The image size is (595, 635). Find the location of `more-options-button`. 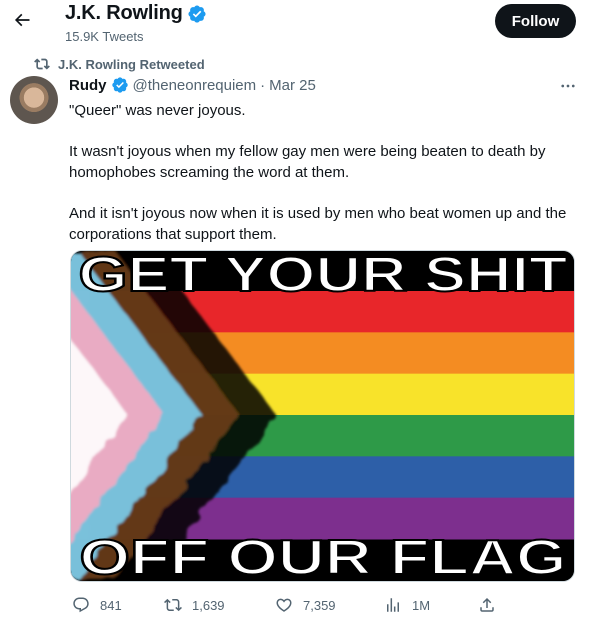

more-options-button is located at coordinates (568, 86).